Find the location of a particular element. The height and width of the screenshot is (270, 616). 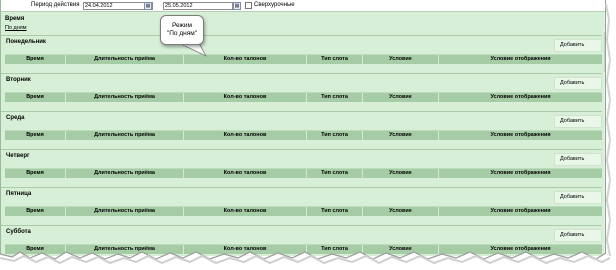

calendar-to-icon: ▦ is located at coordinates (237, 6).